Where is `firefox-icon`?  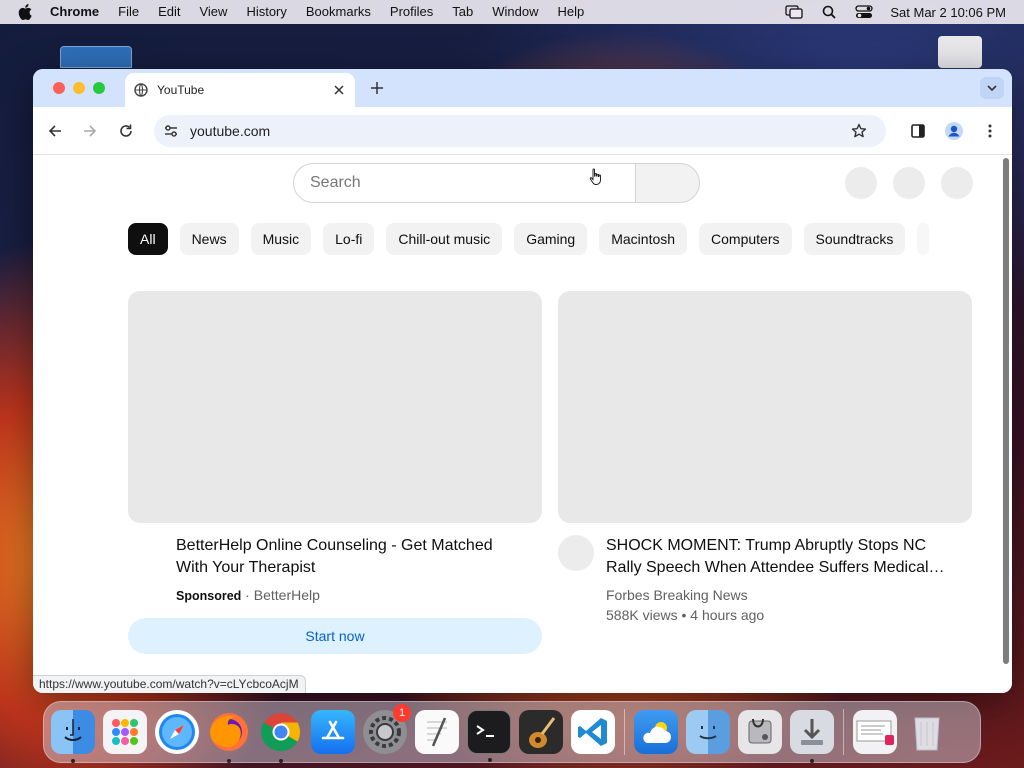
firefox-icon is located at coordinates (229, 736).